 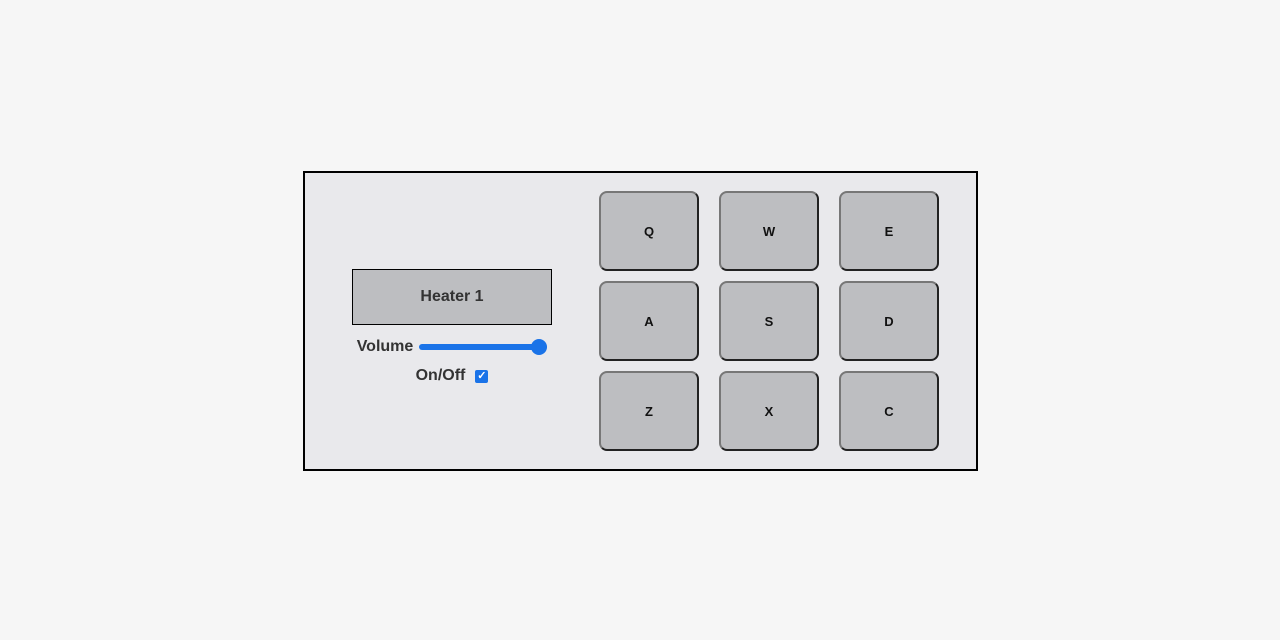 I want to click on volume-slider, so click(x=483, y=347).